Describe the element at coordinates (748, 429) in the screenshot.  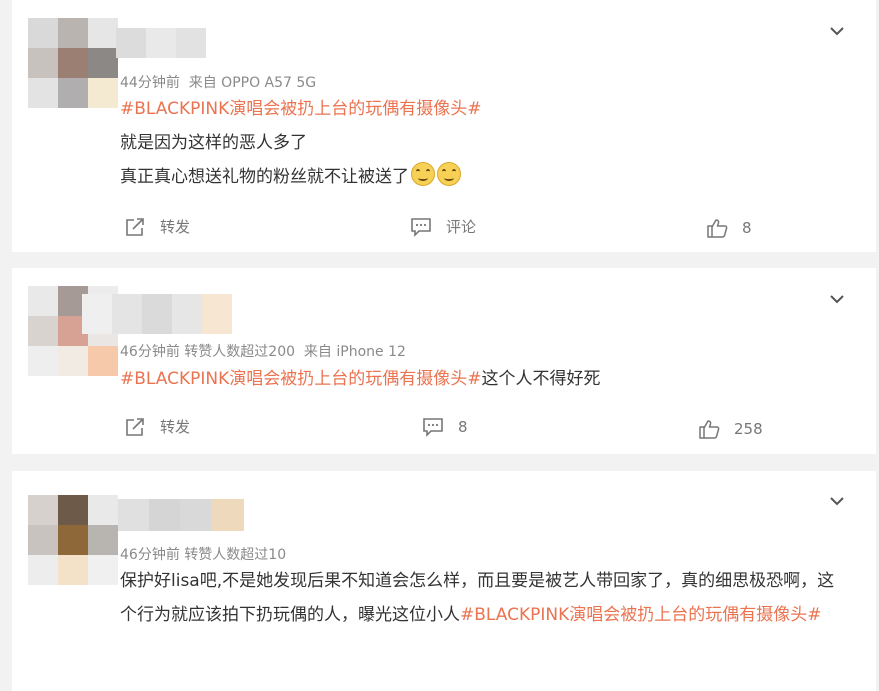
I see `like-count: 258` at that location.